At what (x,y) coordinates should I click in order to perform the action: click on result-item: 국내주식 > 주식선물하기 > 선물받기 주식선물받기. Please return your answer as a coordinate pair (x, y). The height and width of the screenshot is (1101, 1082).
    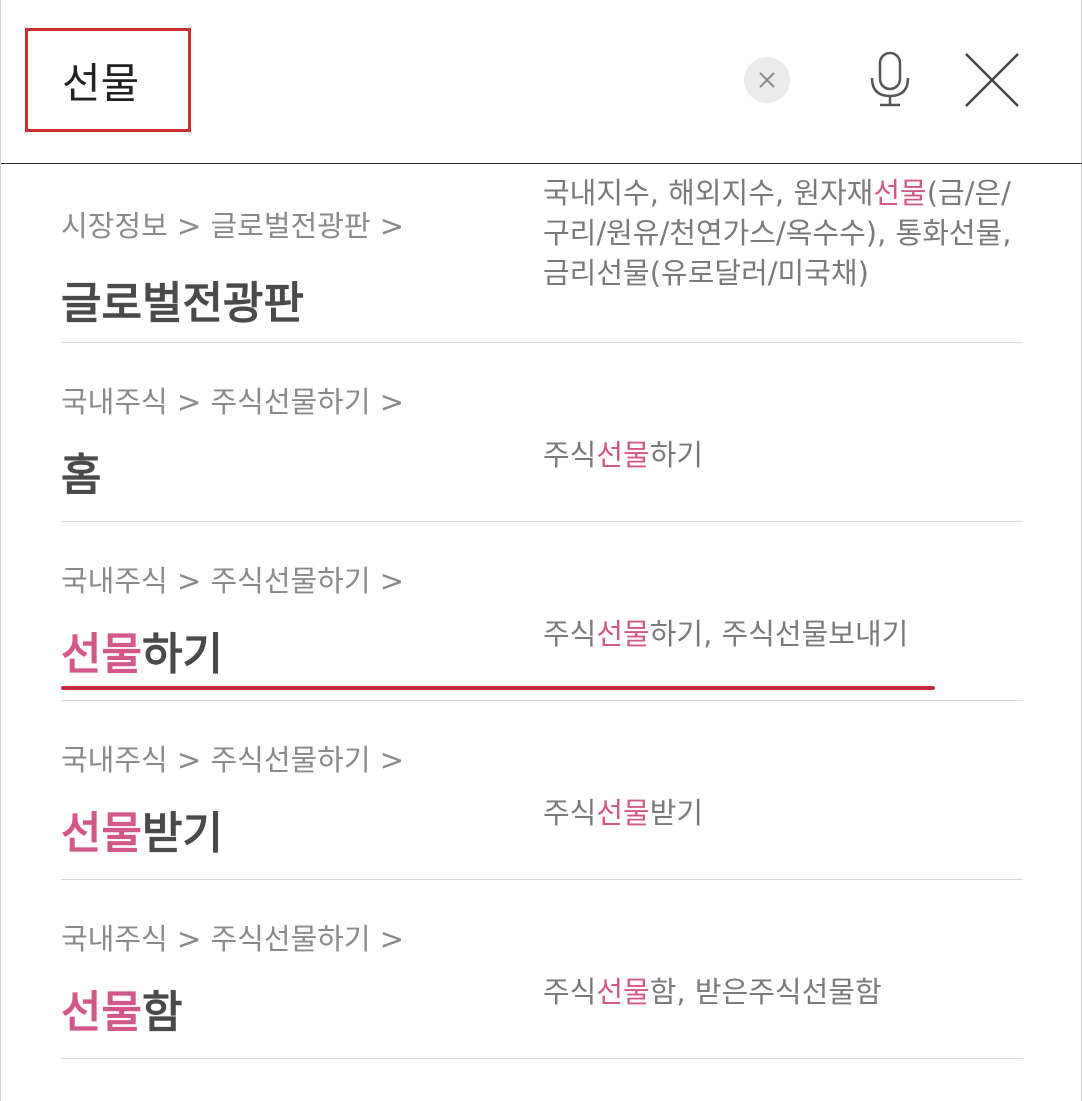
    Looking at the image, I should click on (542, 790).